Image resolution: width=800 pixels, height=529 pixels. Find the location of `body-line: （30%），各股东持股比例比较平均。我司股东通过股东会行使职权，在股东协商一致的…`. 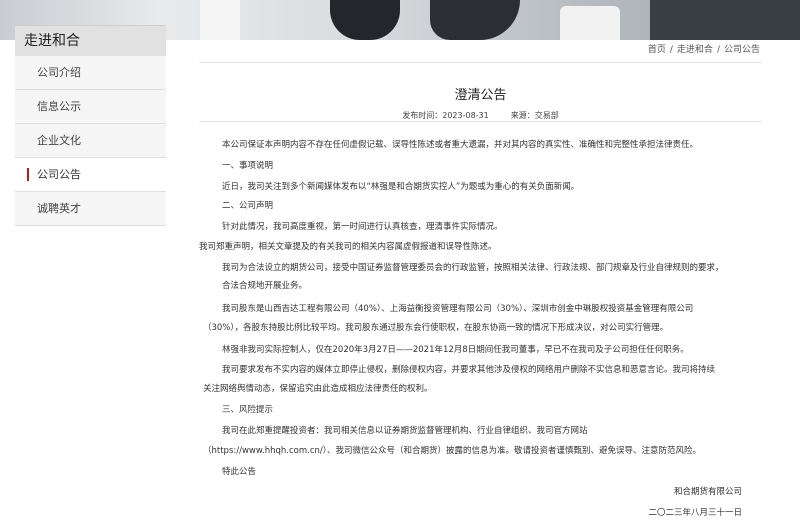

body-line: （30%），各股东持股比例比较平均。我司股东通过股东会行使职权，在股东协商一致的… is located at coordinates (436, 328).